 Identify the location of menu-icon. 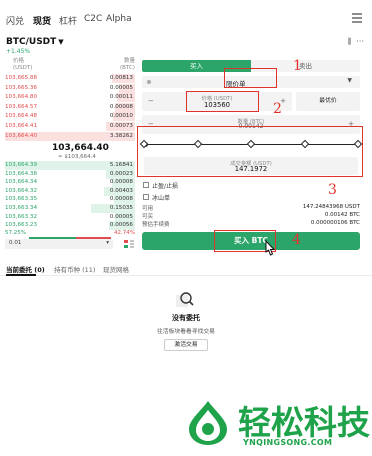
(357, 18).